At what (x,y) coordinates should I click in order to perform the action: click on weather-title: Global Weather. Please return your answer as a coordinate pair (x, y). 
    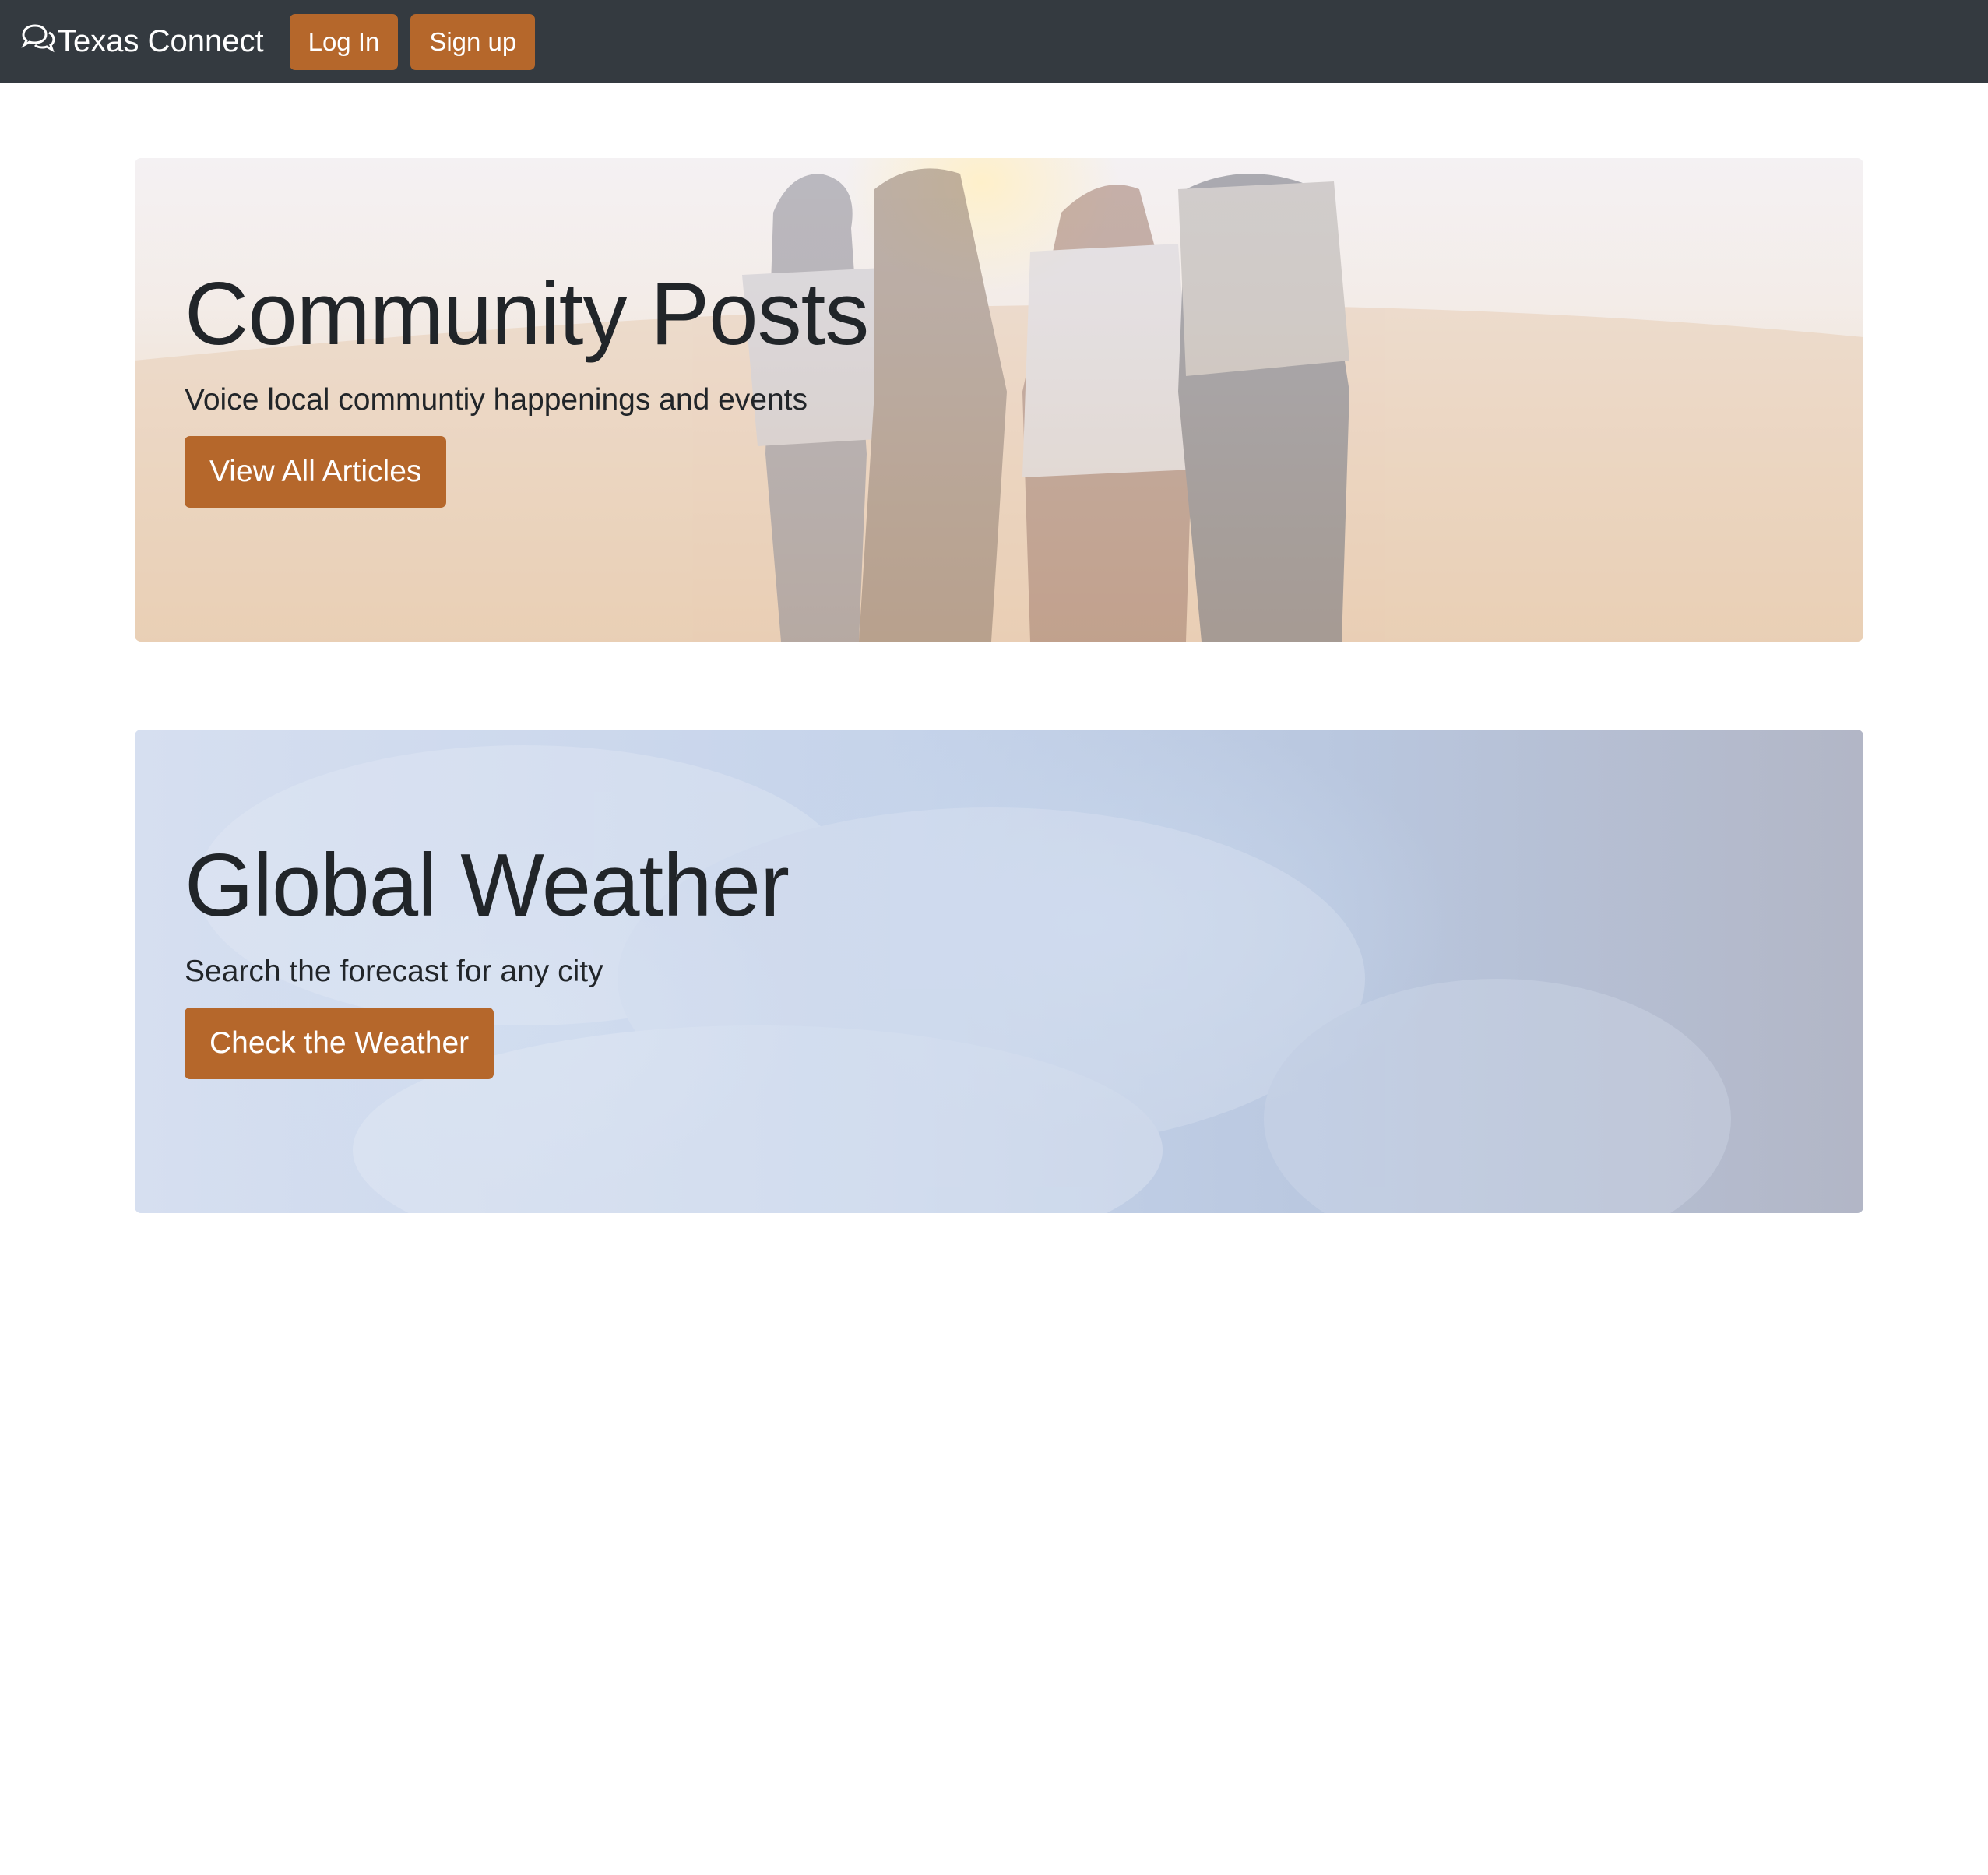
    Looking at the image, I should click on (487, 885).